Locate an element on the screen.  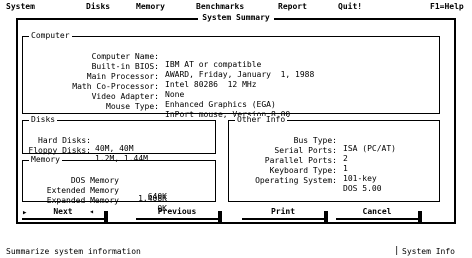
cancel-button: Cancel is located at coordinates (379, 214).